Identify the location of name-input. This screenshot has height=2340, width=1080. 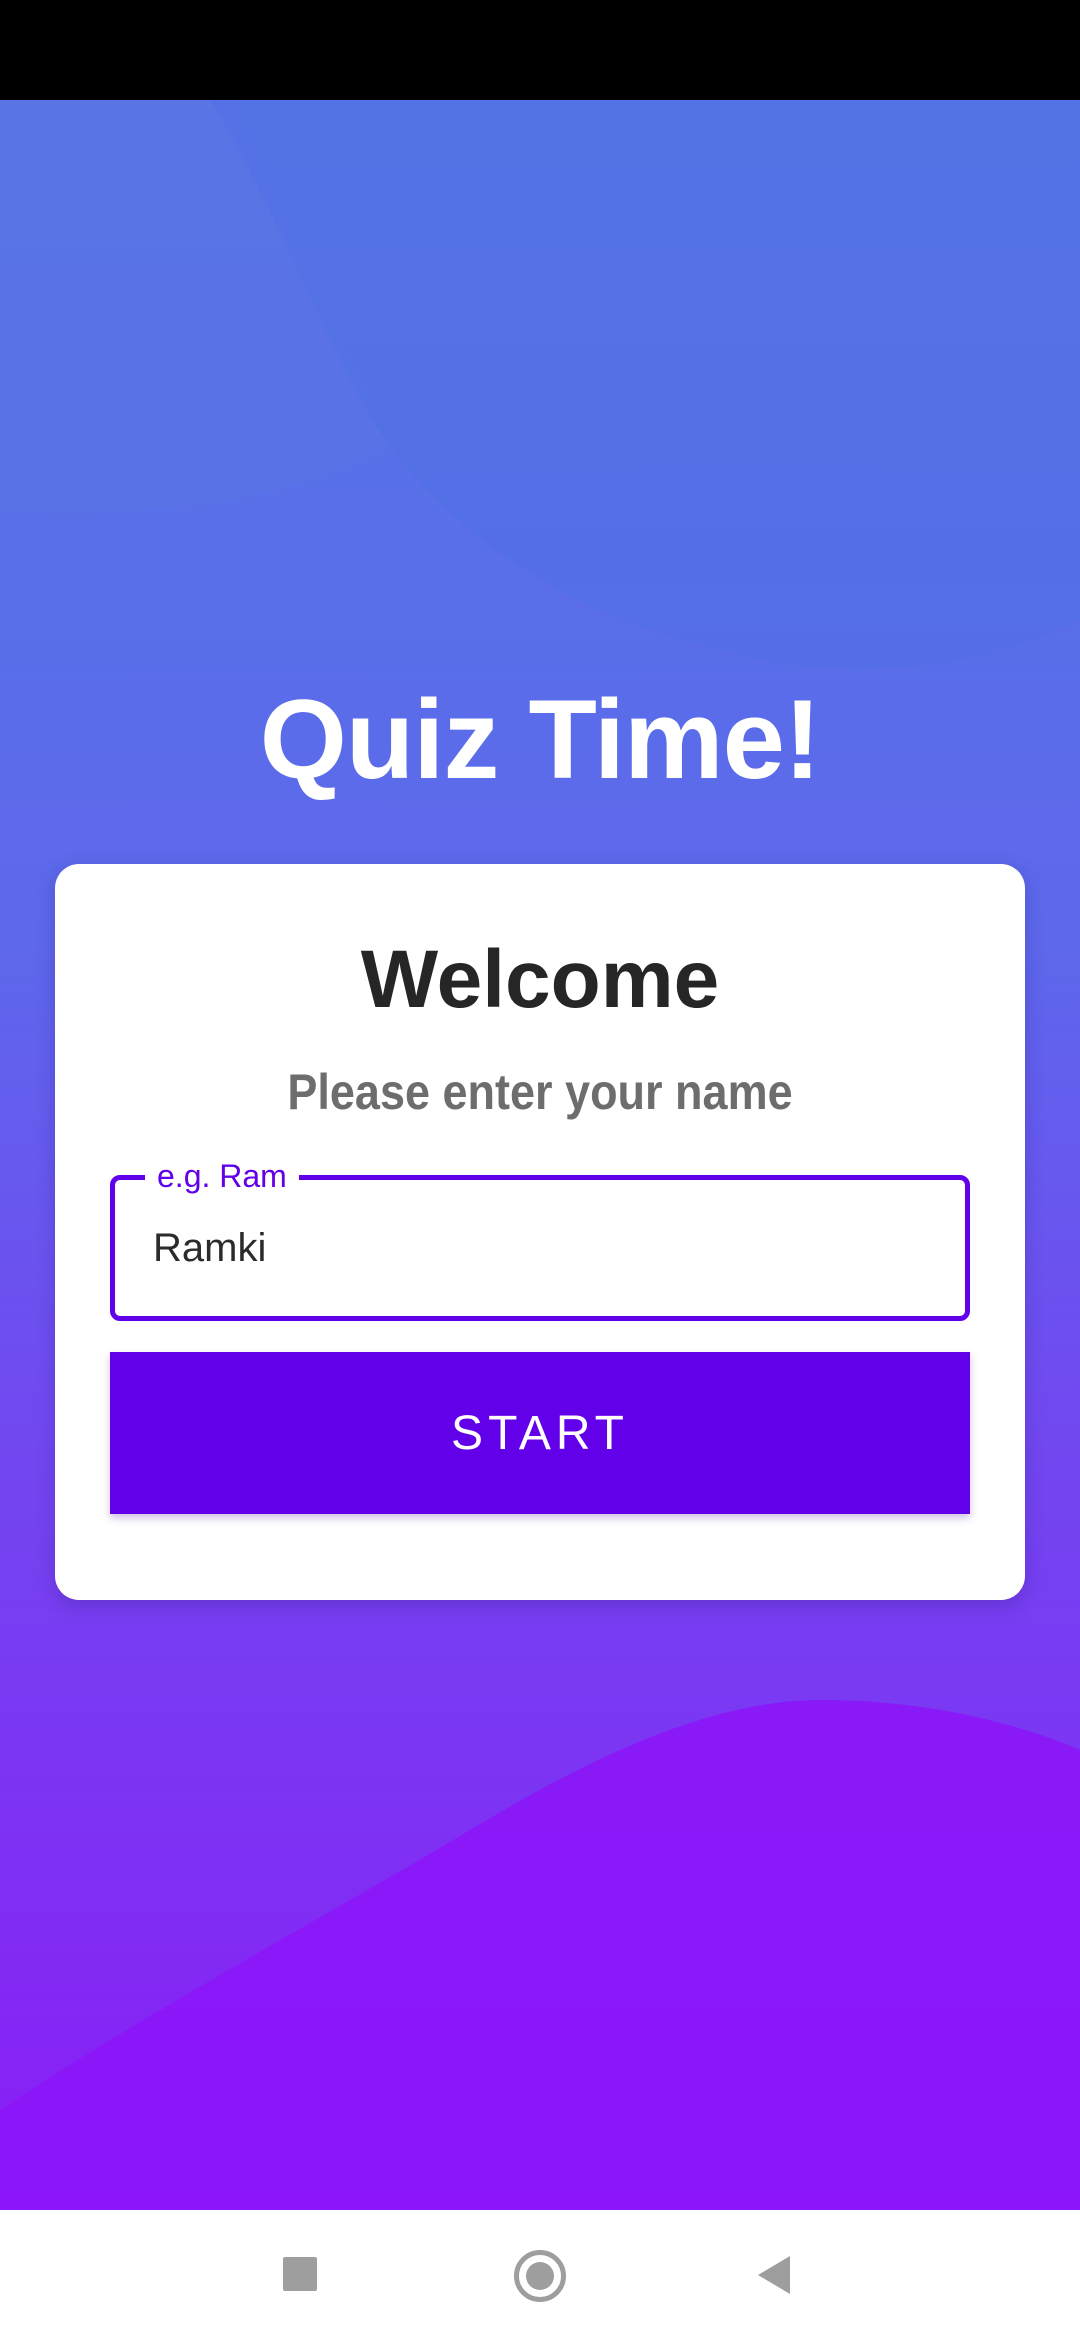
(543, 1248).